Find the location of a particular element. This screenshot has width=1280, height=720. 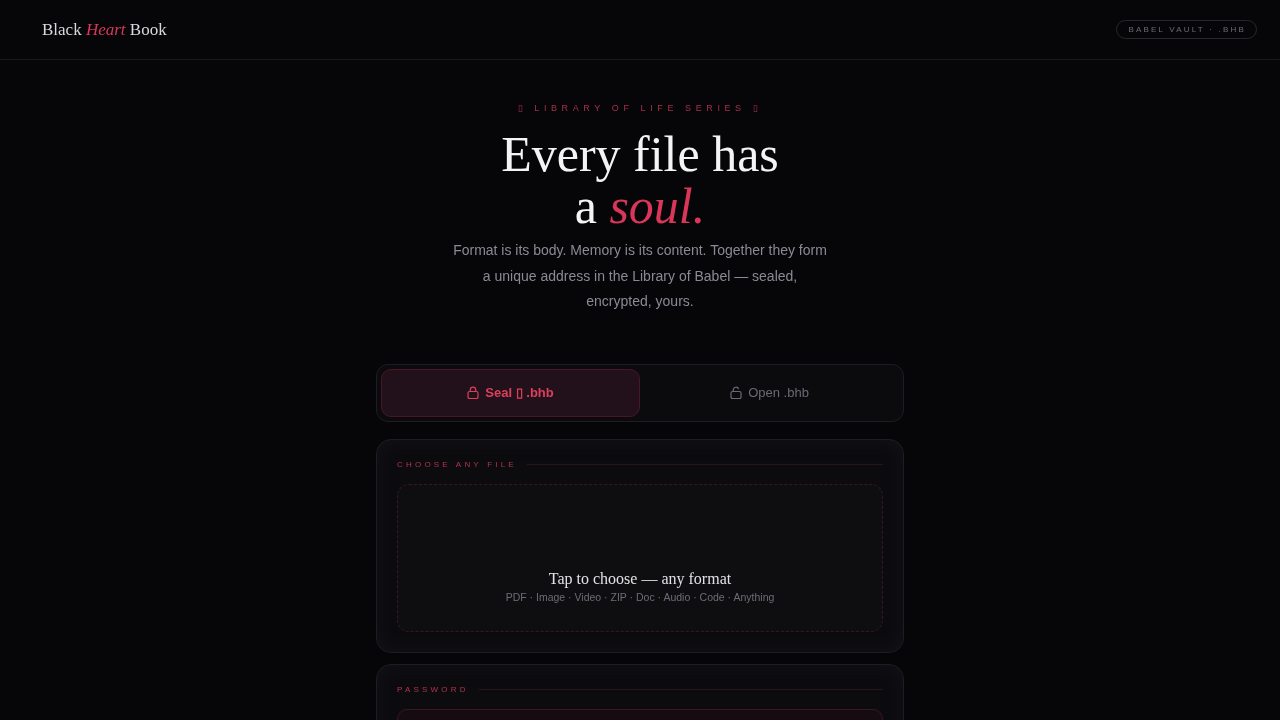

open-padlock-icon is located at coordinates (736, 392).